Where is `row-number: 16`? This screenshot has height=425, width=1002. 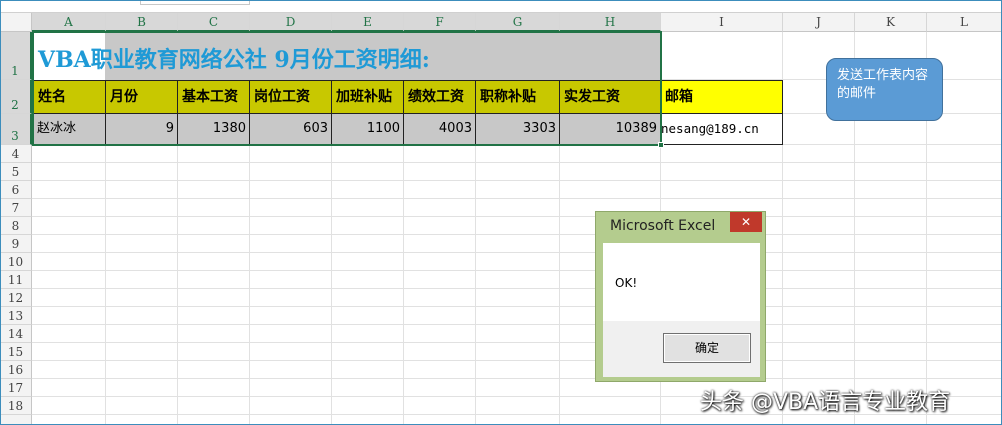
row-number: 16 is located at coordinates (15, 370).